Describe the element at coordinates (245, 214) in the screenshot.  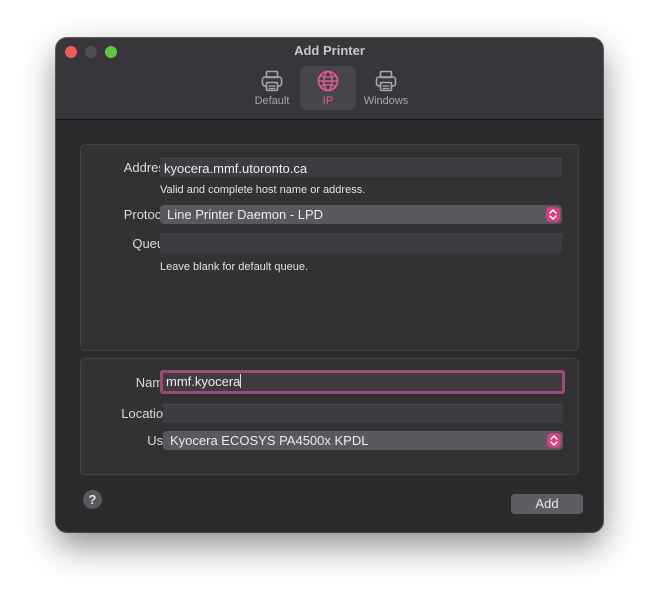
I see `protocol-select-value: Line Printer Daemon - LPD` at that location.